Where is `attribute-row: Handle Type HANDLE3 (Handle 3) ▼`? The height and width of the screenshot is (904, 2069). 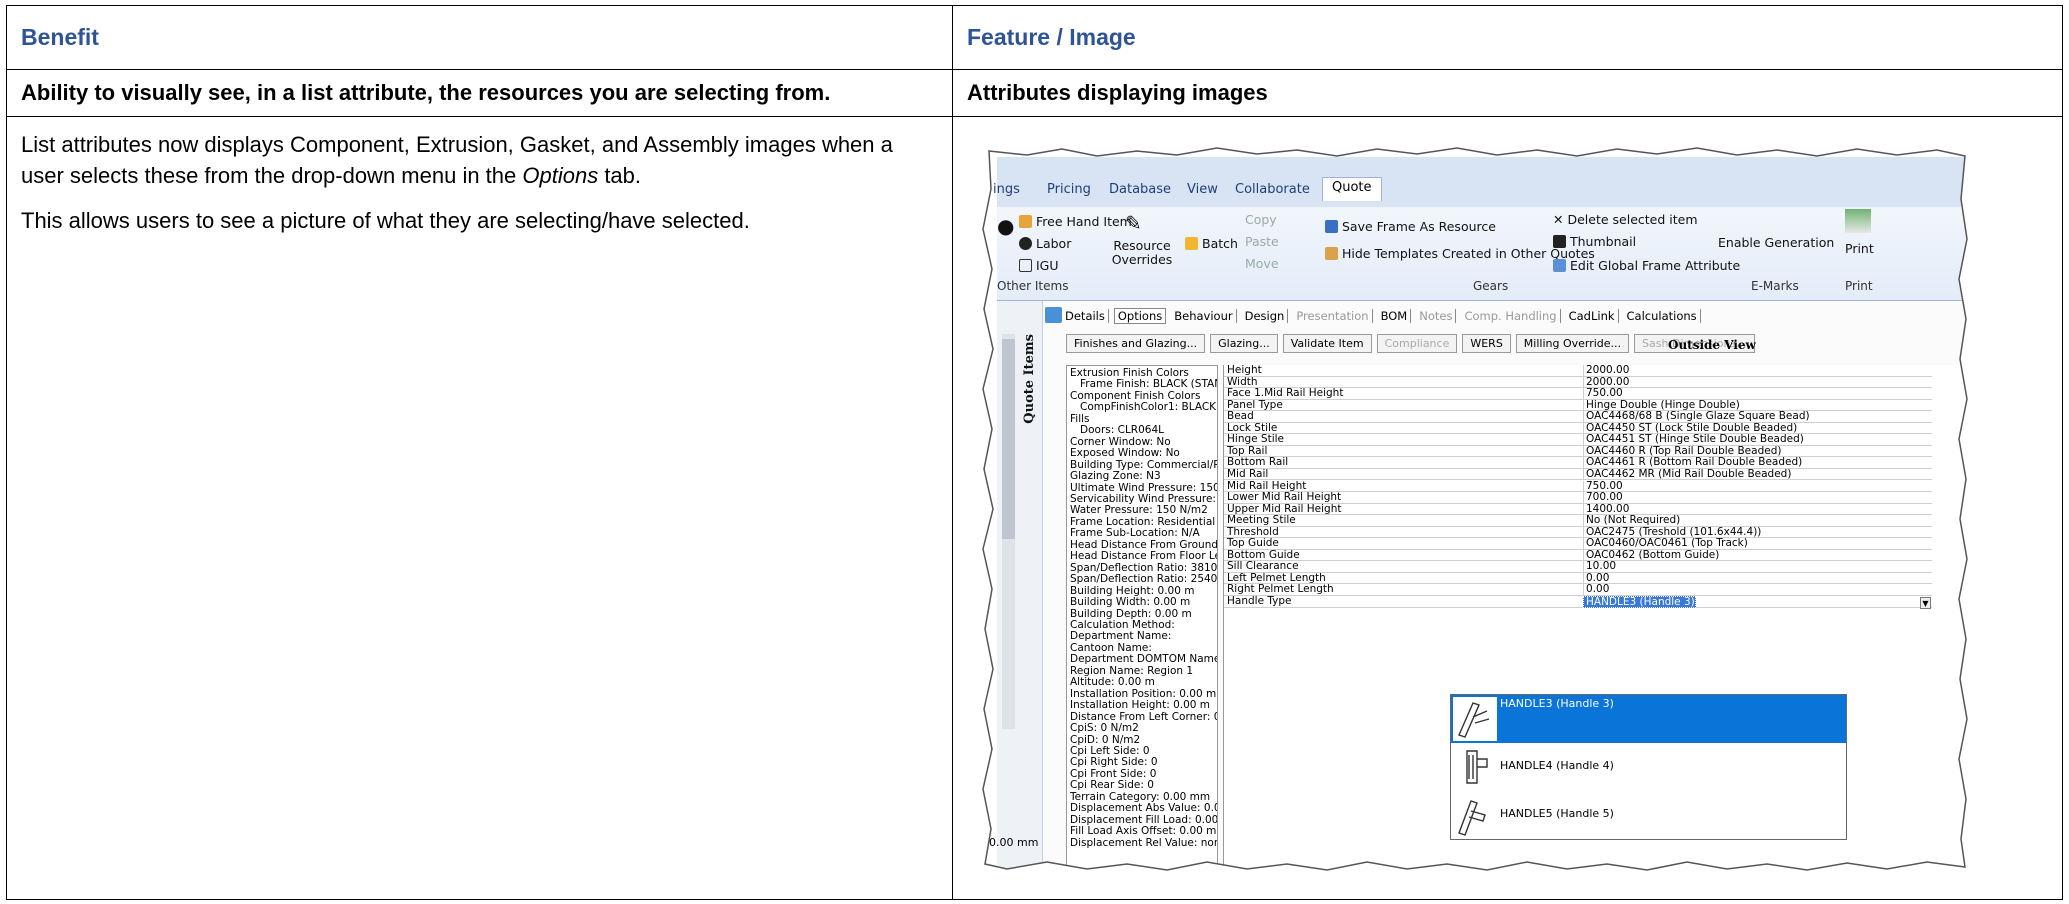 attribute-row: Handle Type HANDLE3 (Handle 3) ▼ is located at coordinates (1578, 602).